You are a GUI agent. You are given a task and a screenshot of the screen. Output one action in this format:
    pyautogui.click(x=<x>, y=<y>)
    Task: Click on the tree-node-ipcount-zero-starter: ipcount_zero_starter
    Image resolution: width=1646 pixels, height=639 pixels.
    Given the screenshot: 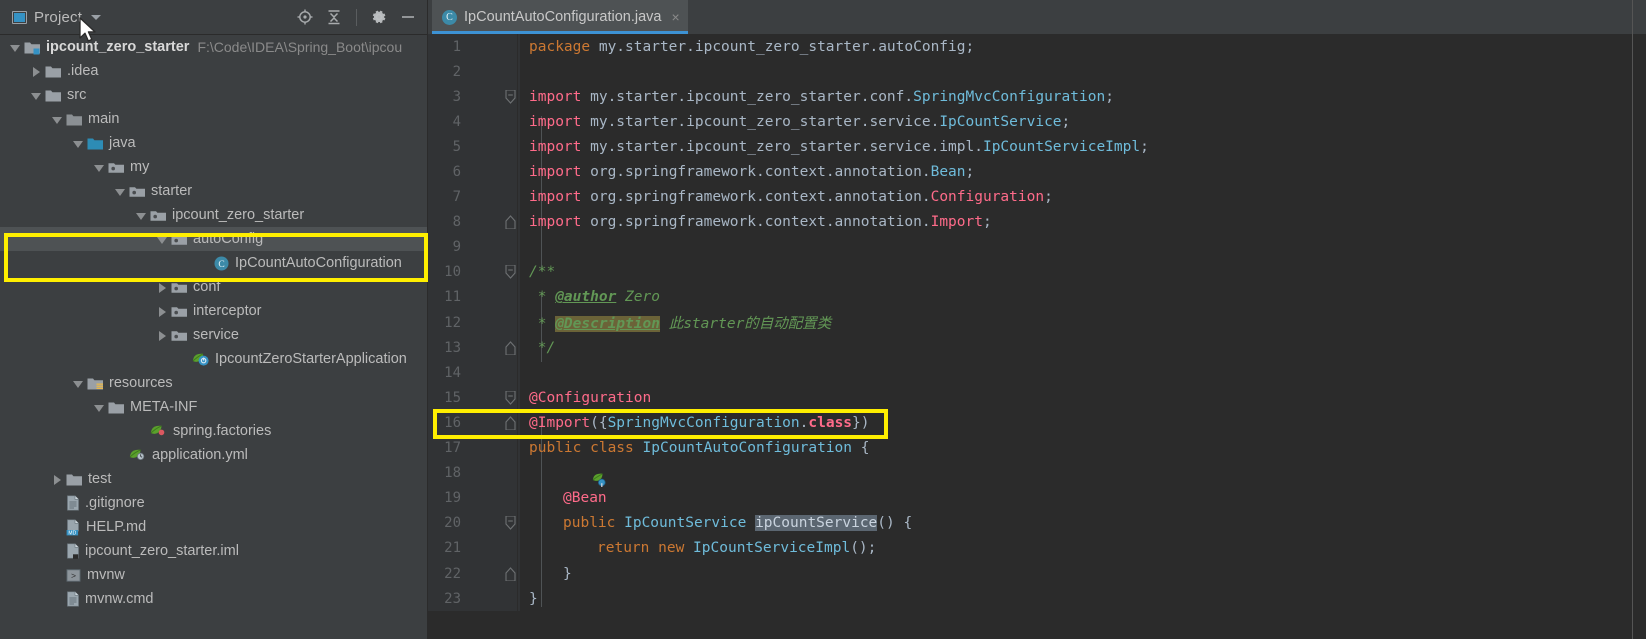 What is the action you would take?
    pyautogui.click(x=213, y=215)
    